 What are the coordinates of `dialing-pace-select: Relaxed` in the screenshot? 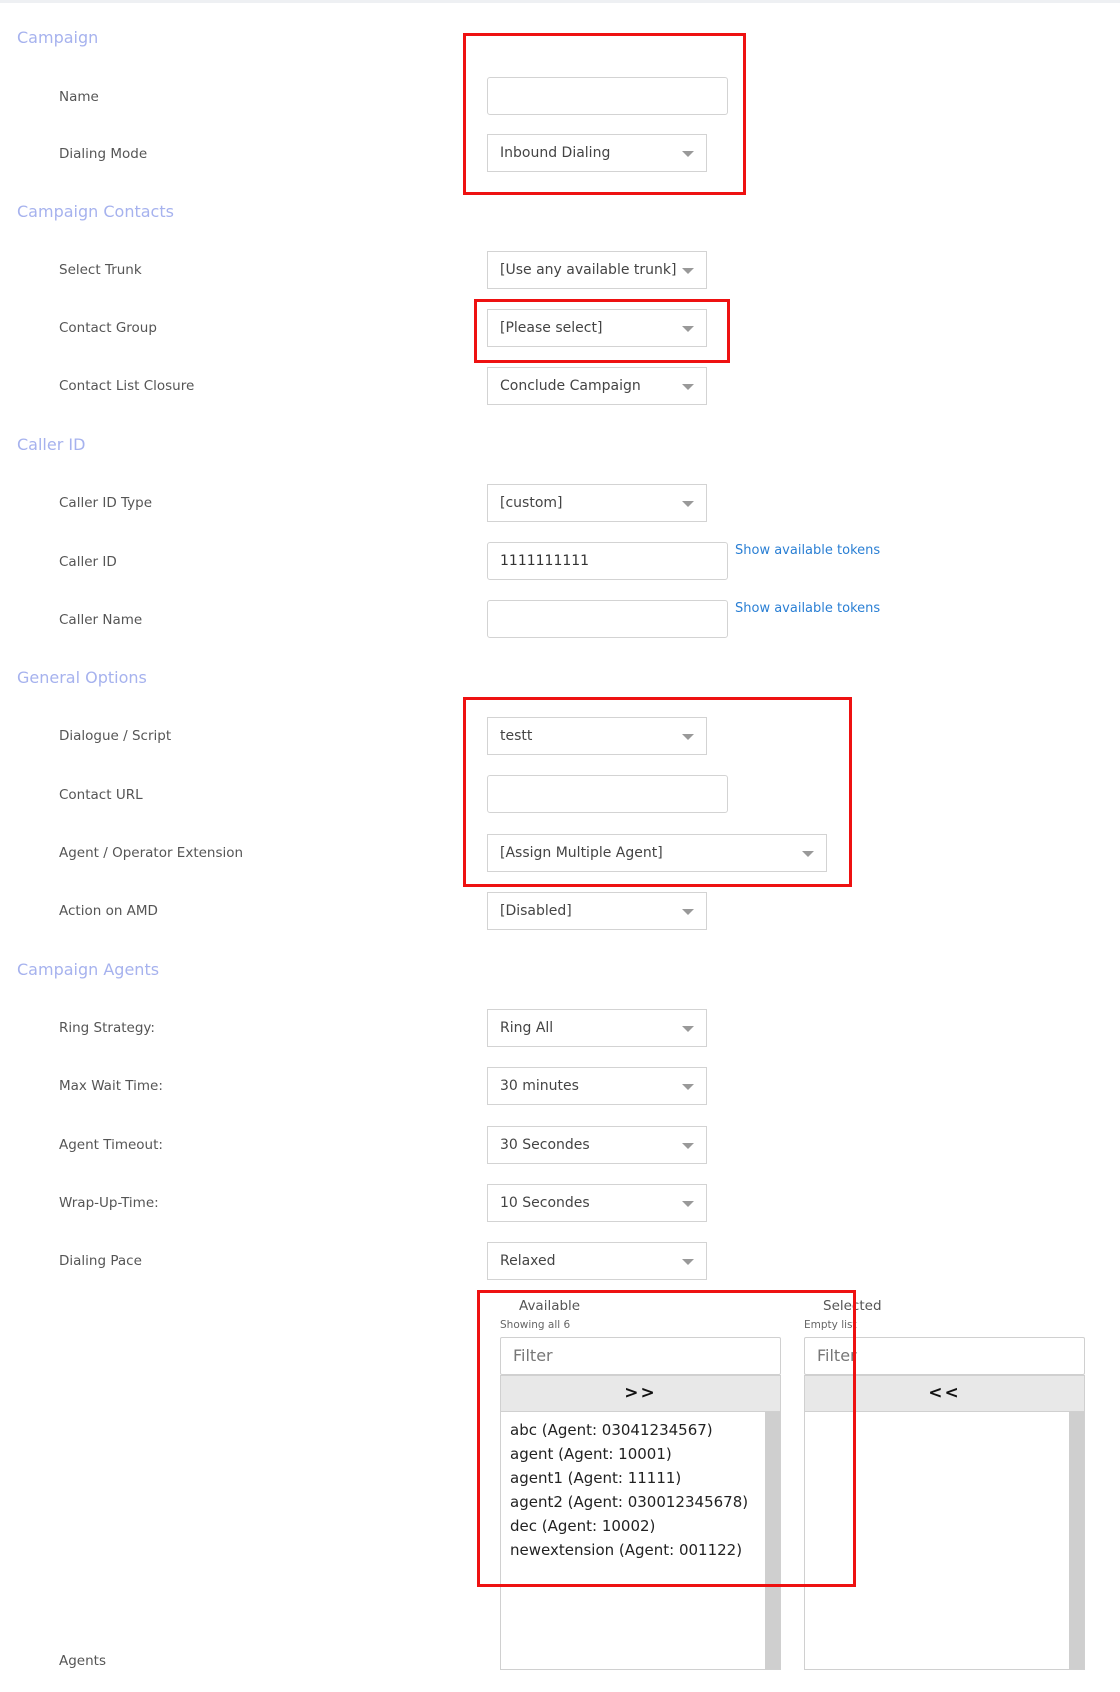 It's located at (597, 1261).